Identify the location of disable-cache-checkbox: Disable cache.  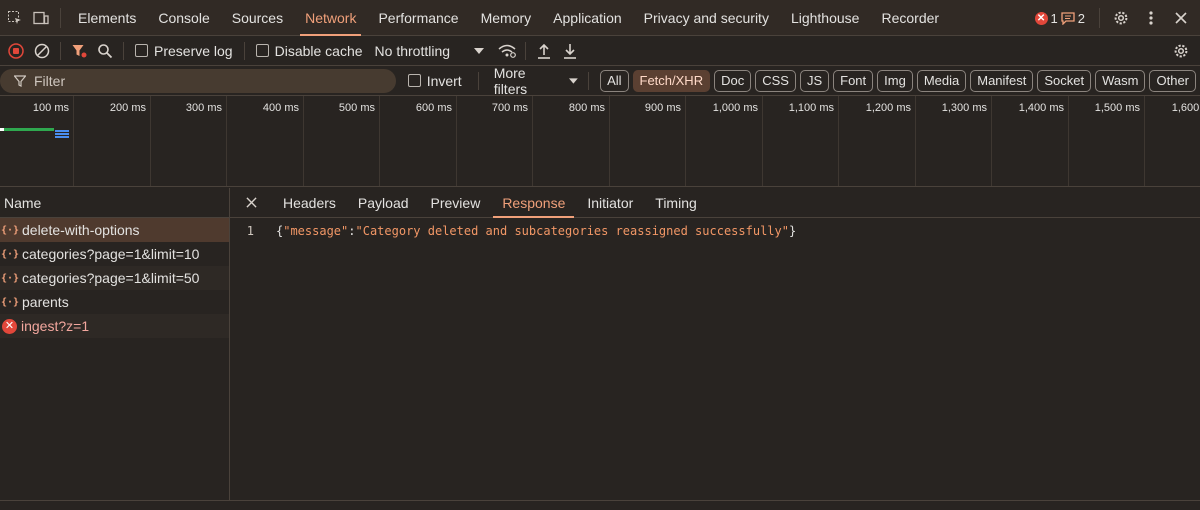
(309, 50).